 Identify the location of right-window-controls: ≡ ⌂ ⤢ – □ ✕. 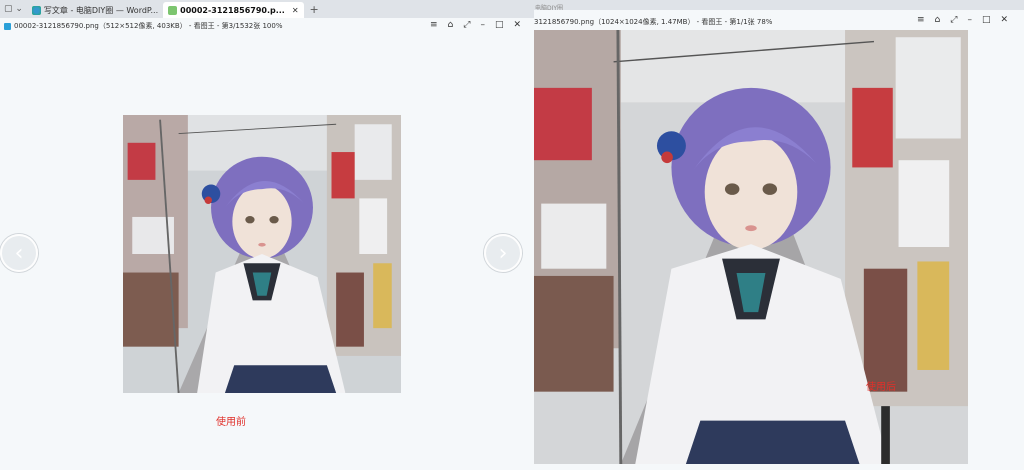
(962, 20).